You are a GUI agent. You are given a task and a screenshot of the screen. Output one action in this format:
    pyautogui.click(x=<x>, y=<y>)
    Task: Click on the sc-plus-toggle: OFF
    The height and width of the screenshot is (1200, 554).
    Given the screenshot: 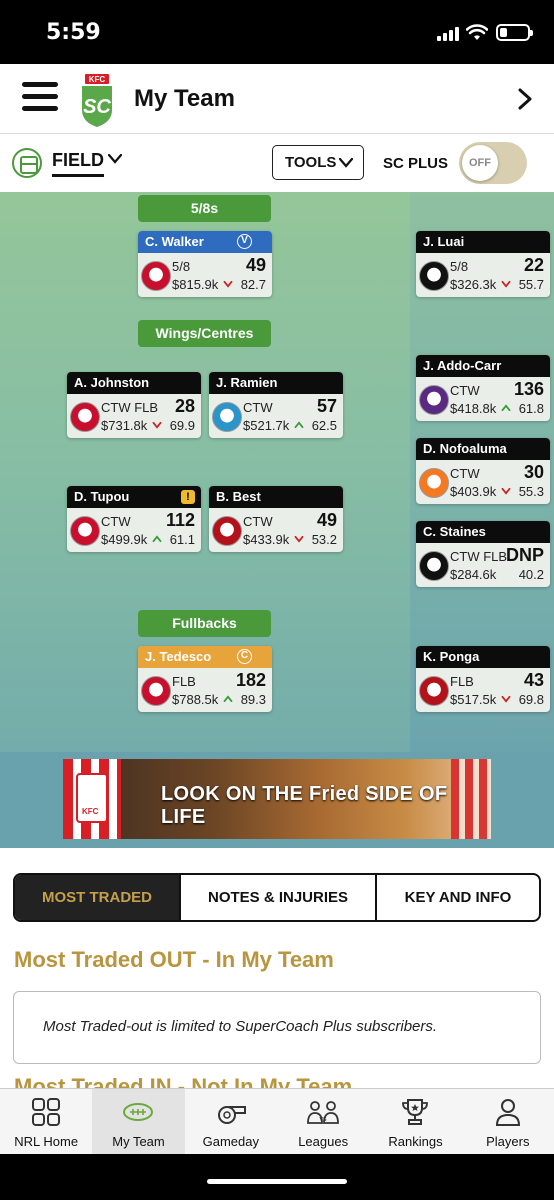 What is the action you would take?
    pyautogui.click(x=493, y=163)
    